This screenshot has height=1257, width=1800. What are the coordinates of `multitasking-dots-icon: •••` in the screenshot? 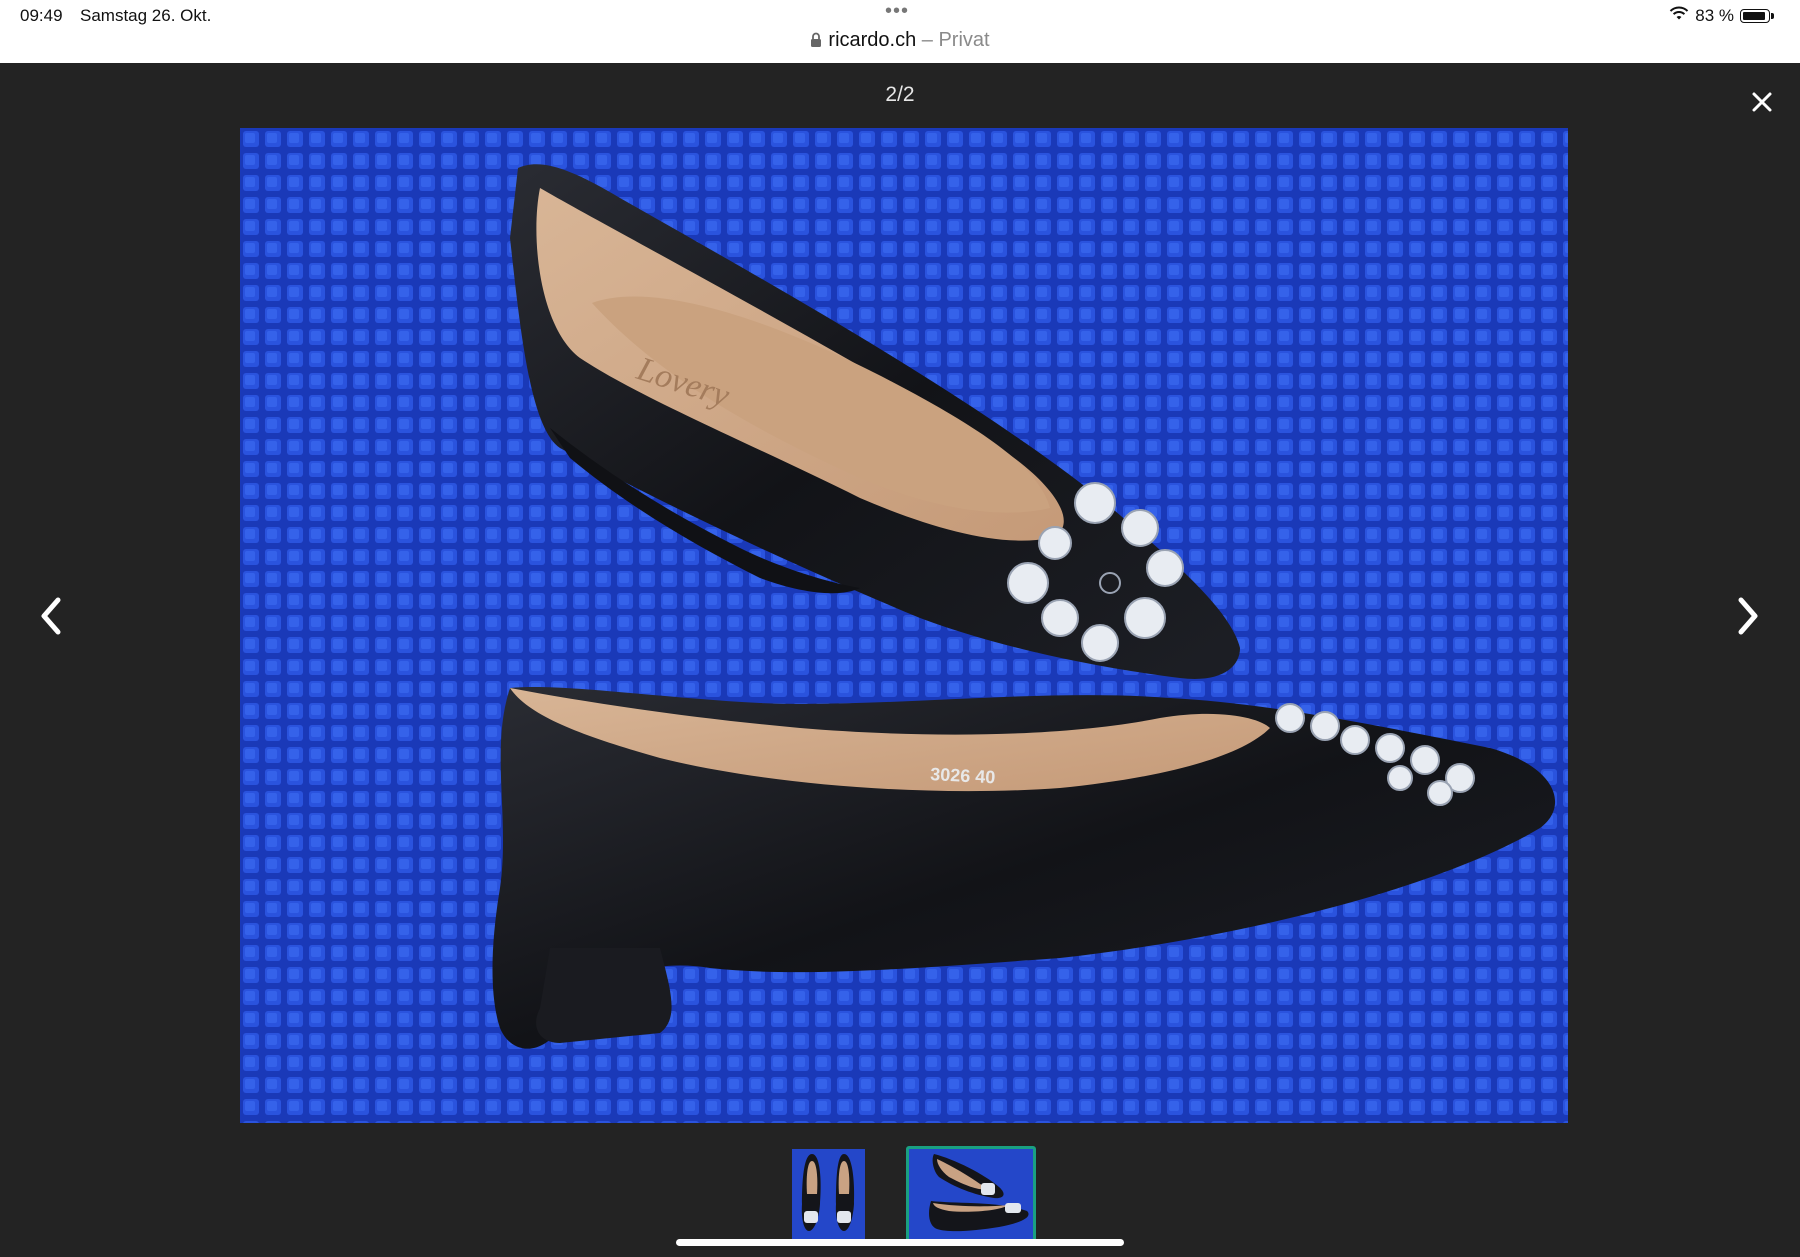 It's located at (897, 11).